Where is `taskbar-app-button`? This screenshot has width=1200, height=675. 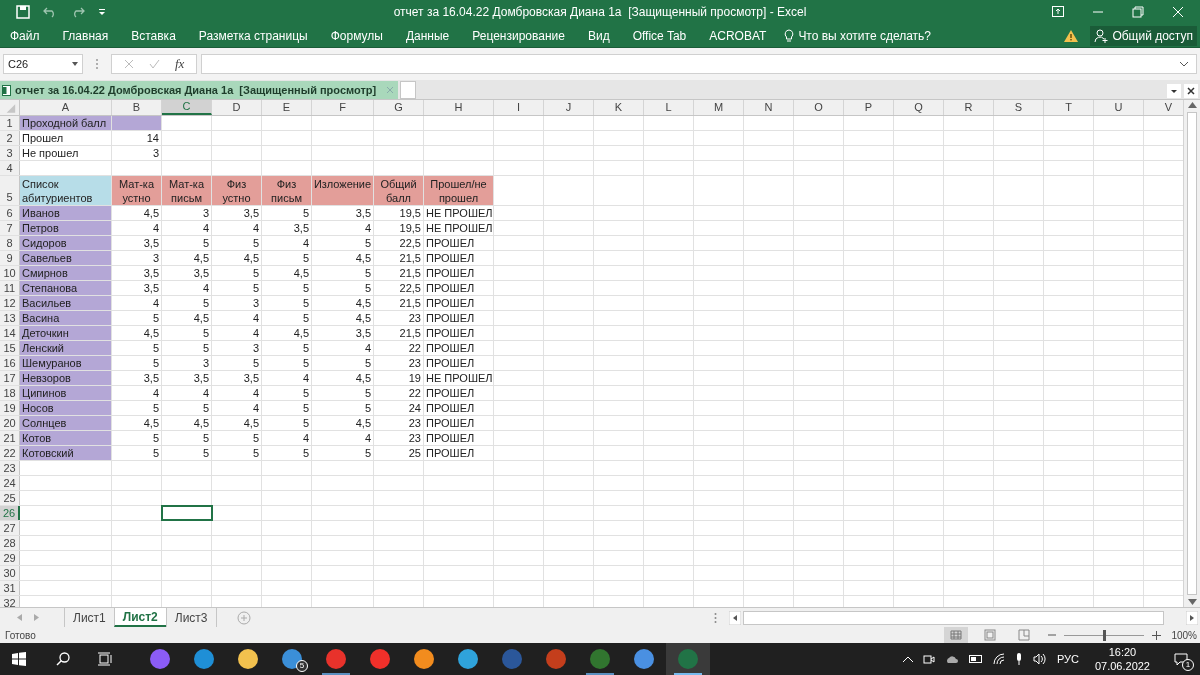
taskbar-app-button is located at coordinates (688, 659).